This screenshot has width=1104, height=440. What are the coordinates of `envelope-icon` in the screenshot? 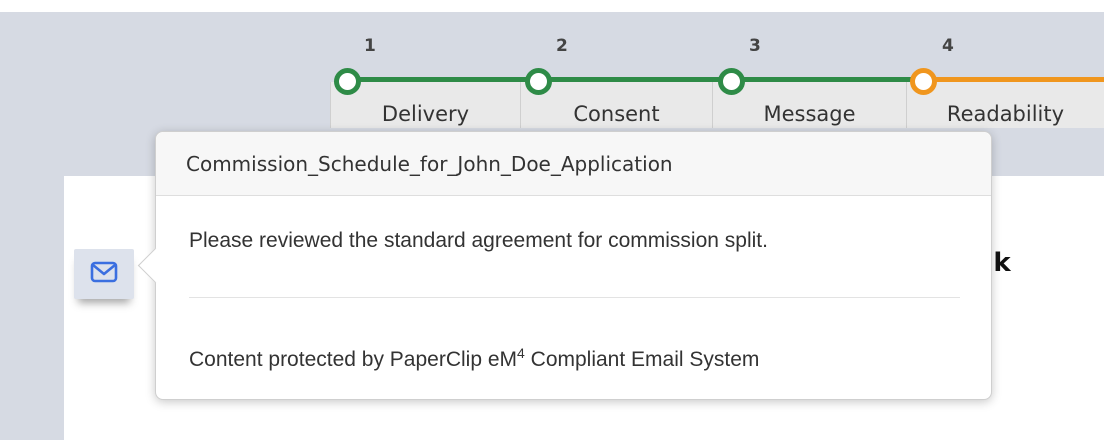 It's located at (104, 274).